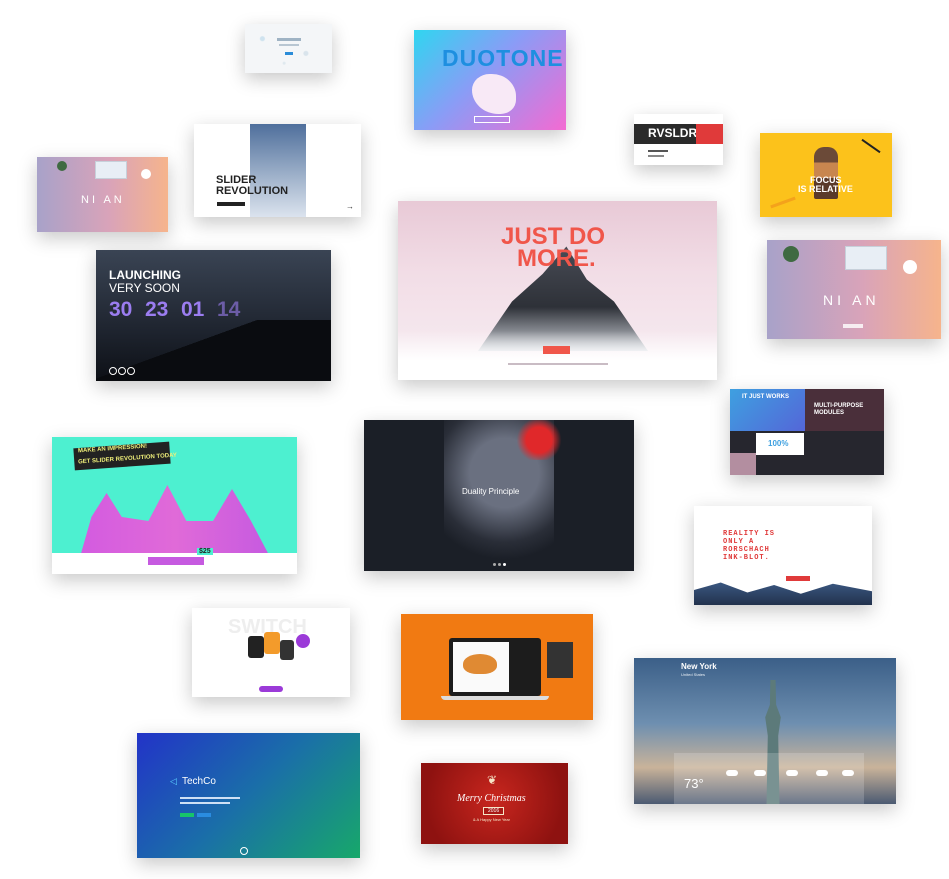  What do you see at coordinates (494, 94) in the screenshot?
I see `paint-splash-image` at bounding box center [494, 94].